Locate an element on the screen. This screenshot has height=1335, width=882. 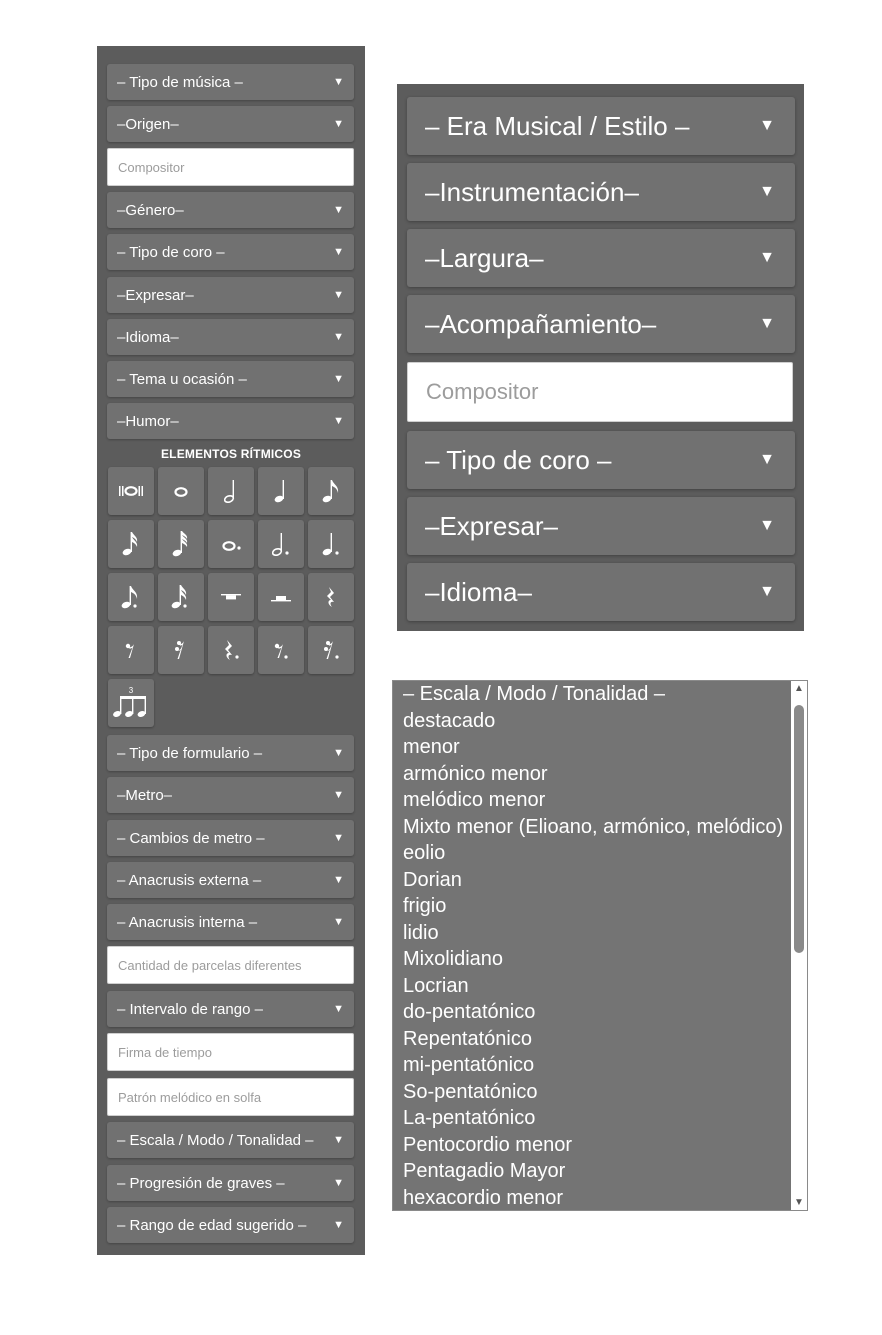
rhythm-button-dotted-sixteenth-rest is located at coordinates (331, 650).